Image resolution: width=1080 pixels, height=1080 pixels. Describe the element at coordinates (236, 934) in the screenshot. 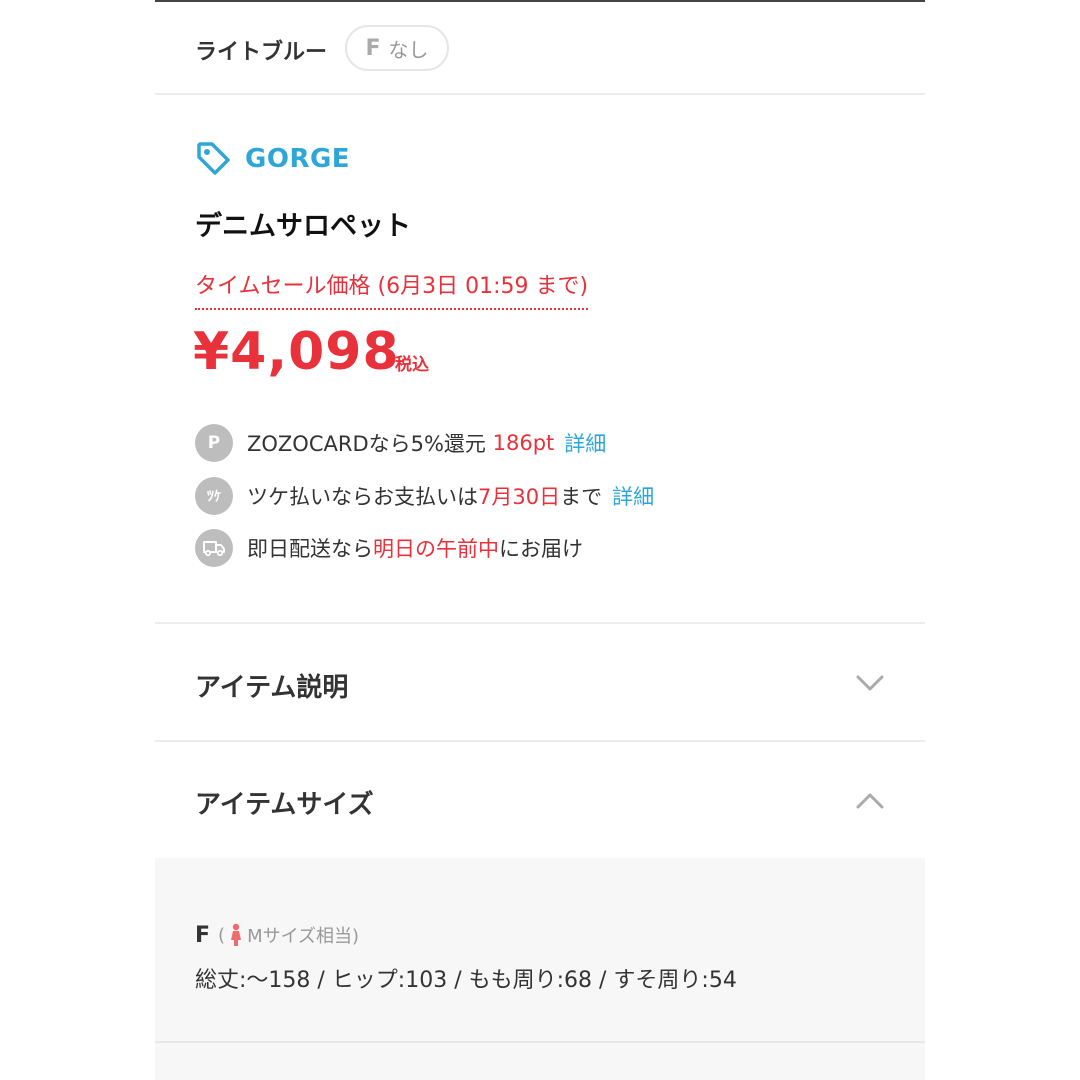

I see `female-icon` at that location.